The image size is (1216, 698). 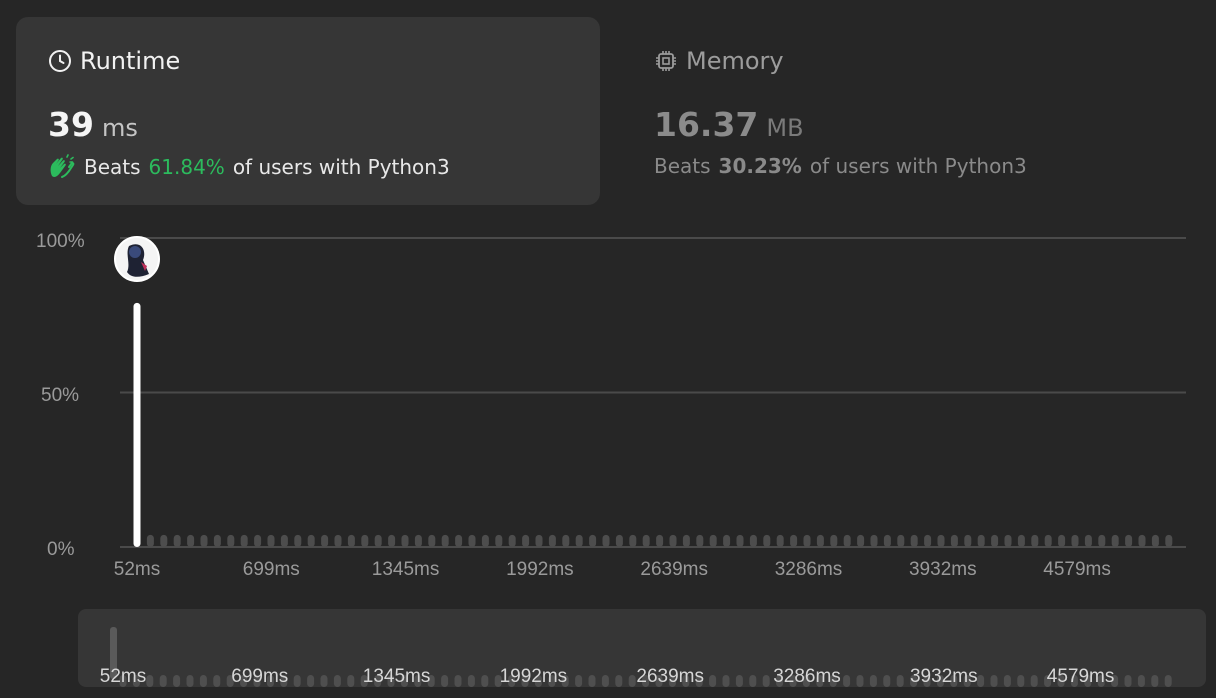 What do you see at coordinates (918, 166) in the screenshot?
I see `memory-beats-suffix: of users with Python3` at bounding box center [918, 166].